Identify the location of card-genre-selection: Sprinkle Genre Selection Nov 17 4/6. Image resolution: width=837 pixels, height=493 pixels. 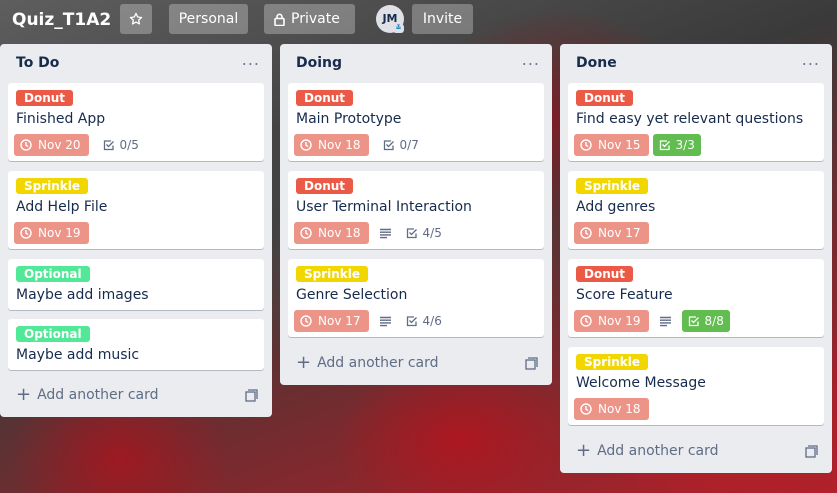
(416, 298).